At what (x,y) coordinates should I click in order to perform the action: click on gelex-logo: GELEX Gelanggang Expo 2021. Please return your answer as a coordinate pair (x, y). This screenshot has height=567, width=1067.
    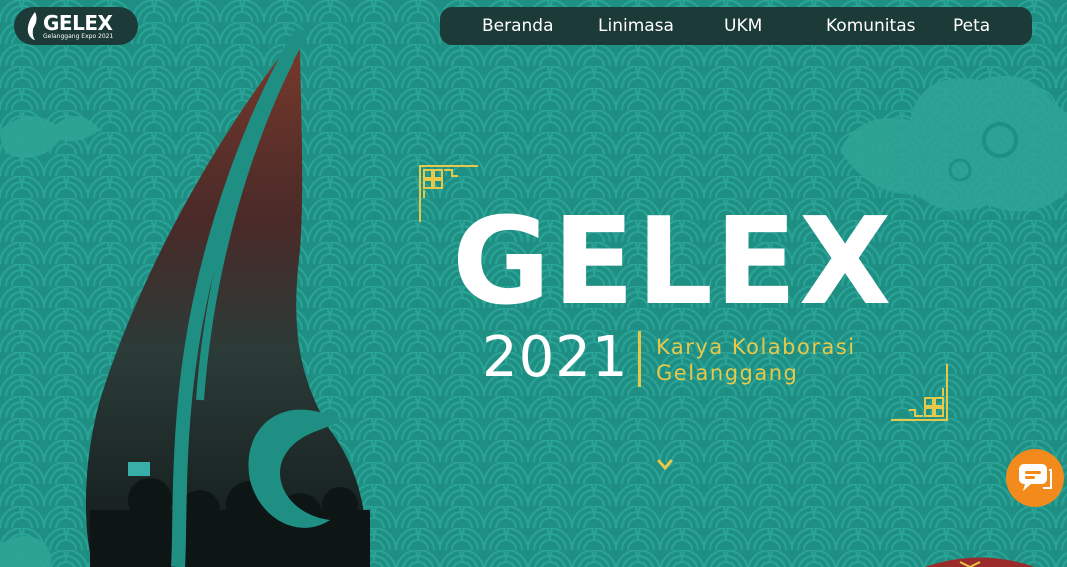
    Looking at the image, I should click on (76, 26).